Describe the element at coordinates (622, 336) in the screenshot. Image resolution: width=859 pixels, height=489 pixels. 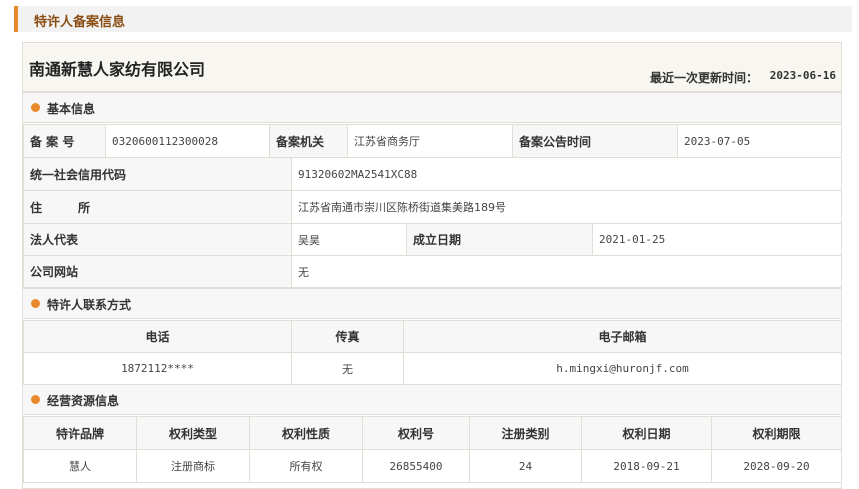
I see `email-header: 电子邮箱` at that location.